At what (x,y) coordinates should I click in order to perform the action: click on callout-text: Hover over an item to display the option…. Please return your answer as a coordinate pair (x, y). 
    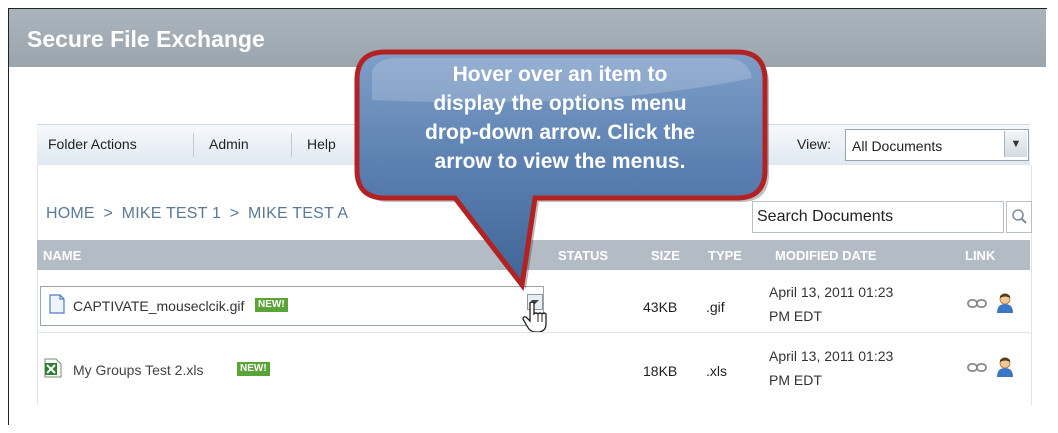
    Looking at the image, I should click on (560, 118).